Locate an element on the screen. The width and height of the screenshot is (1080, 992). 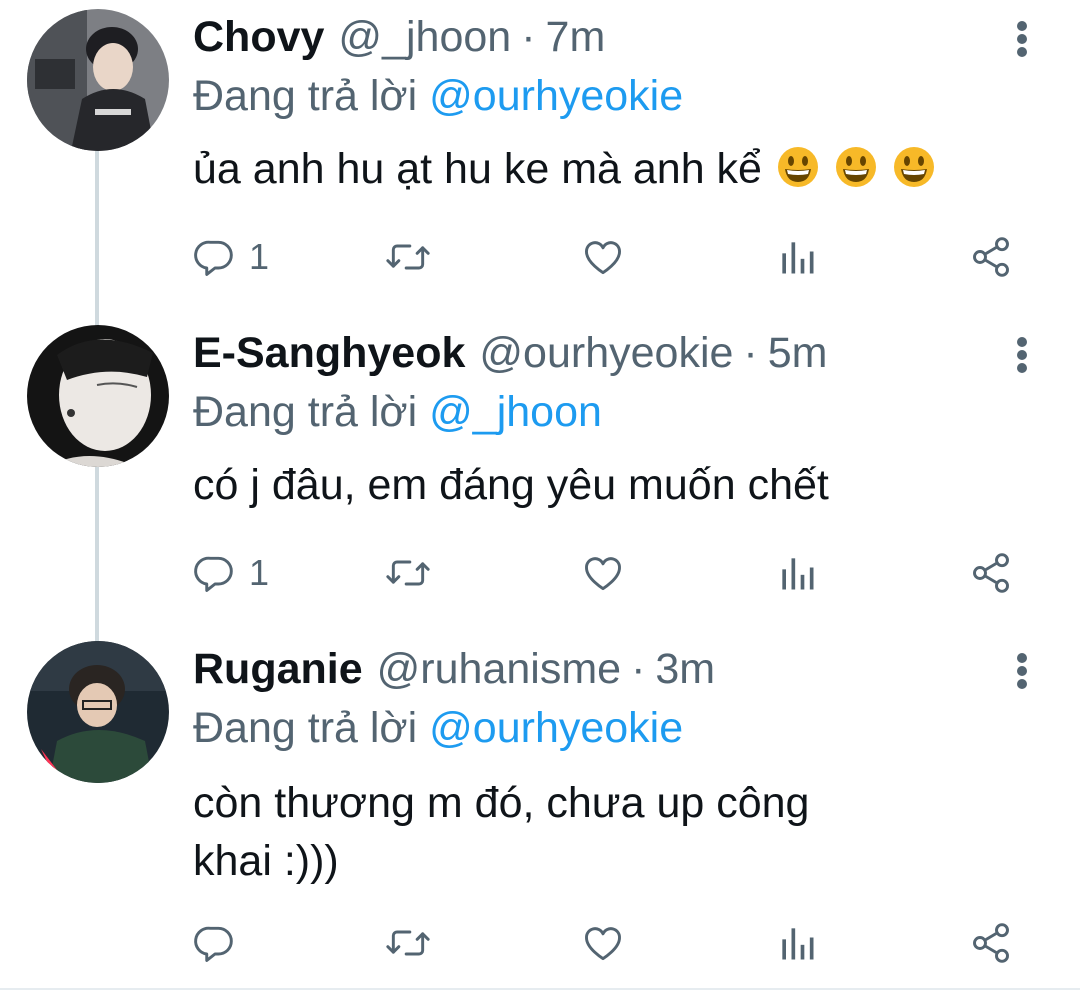
replying-to-line: Đang trả lời @_jhoon is located at coordinates (397, 412).